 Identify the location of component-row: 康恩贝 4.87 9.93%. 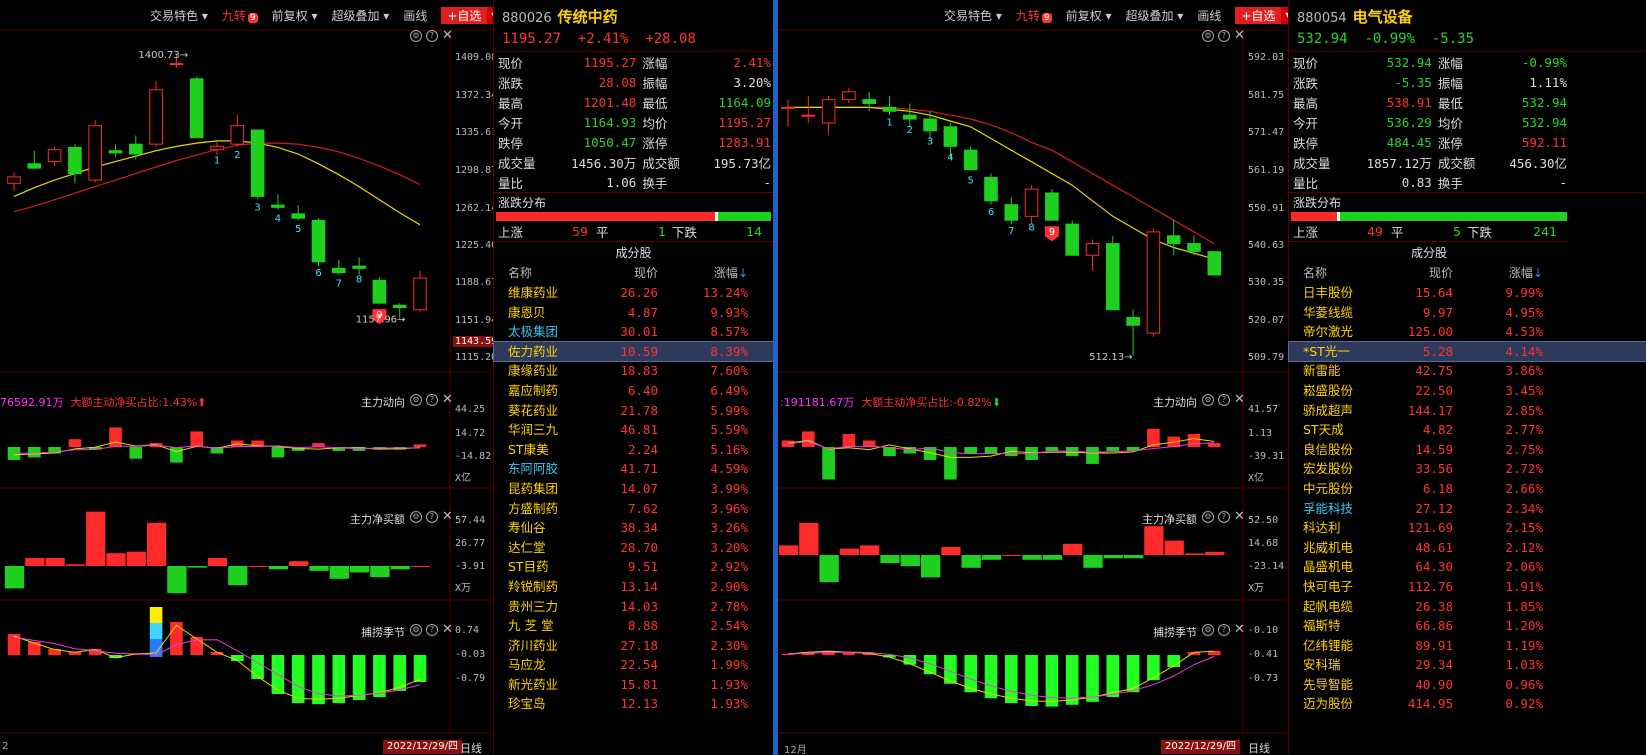
(633, 313).